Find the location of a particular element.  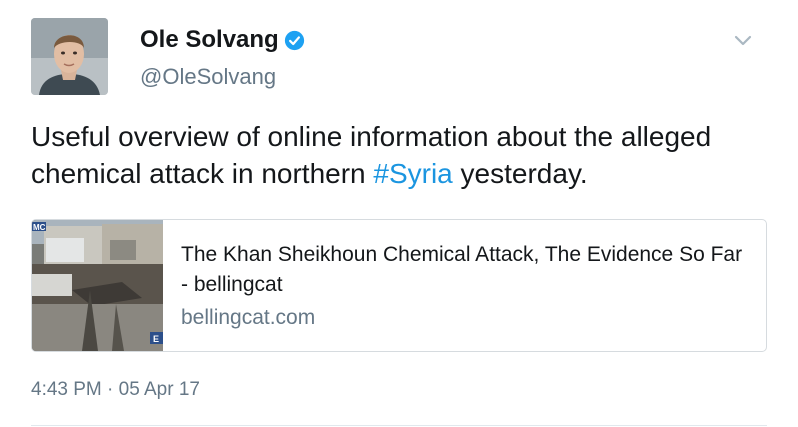

card-domain: bellingcat.com is located at coordinates (248, 317).